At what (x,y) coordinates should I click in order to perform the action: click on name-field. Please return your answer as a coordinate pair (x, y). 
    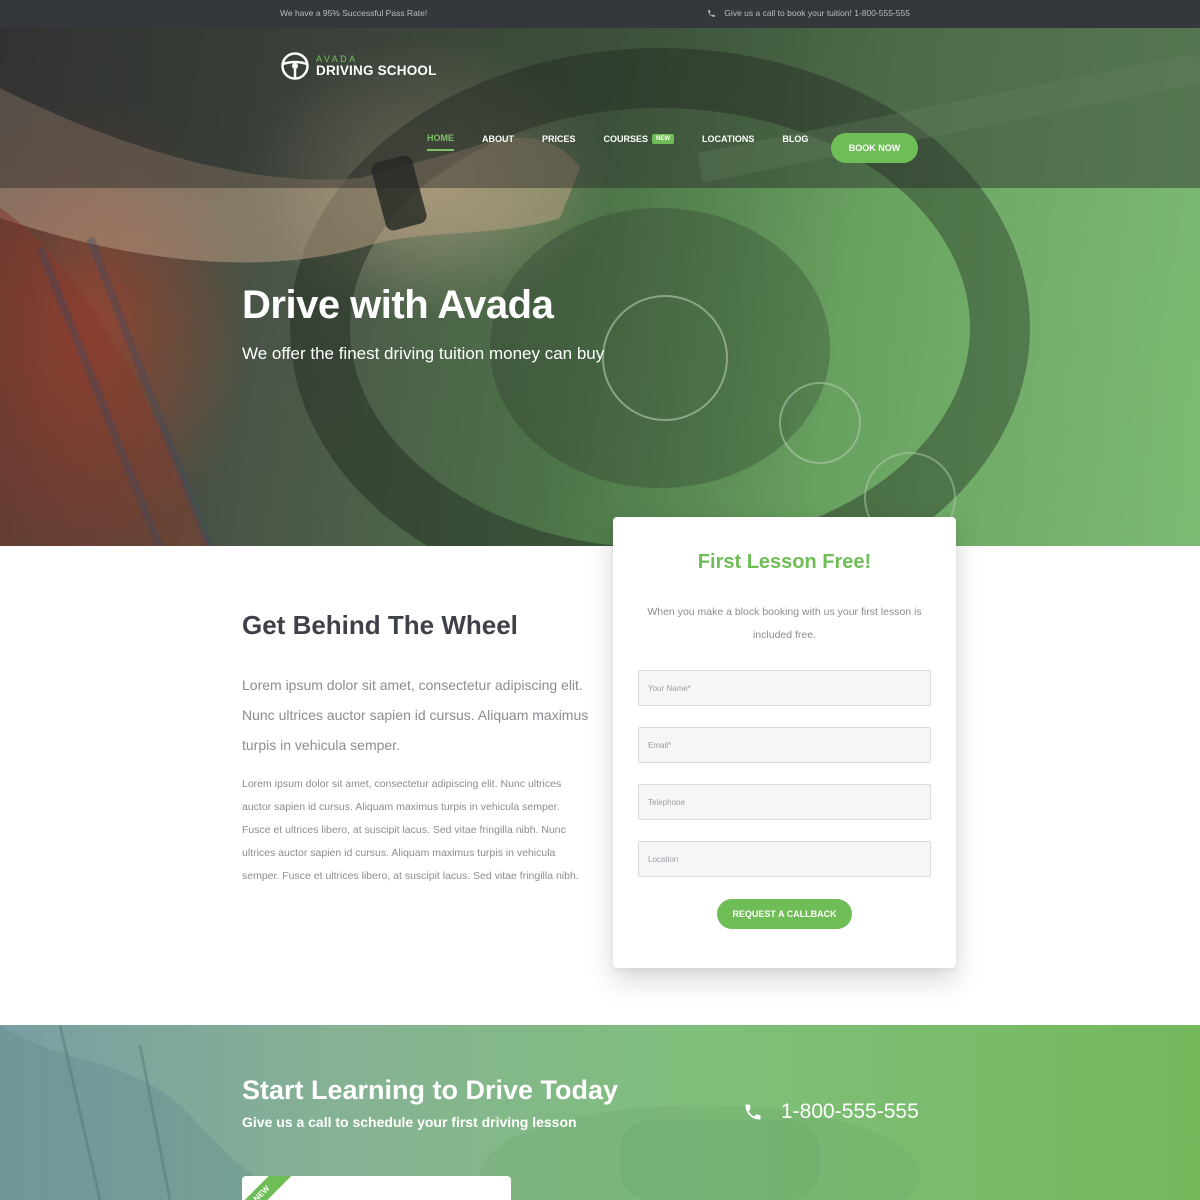
    Looking at the image, I should click on (784, 688).